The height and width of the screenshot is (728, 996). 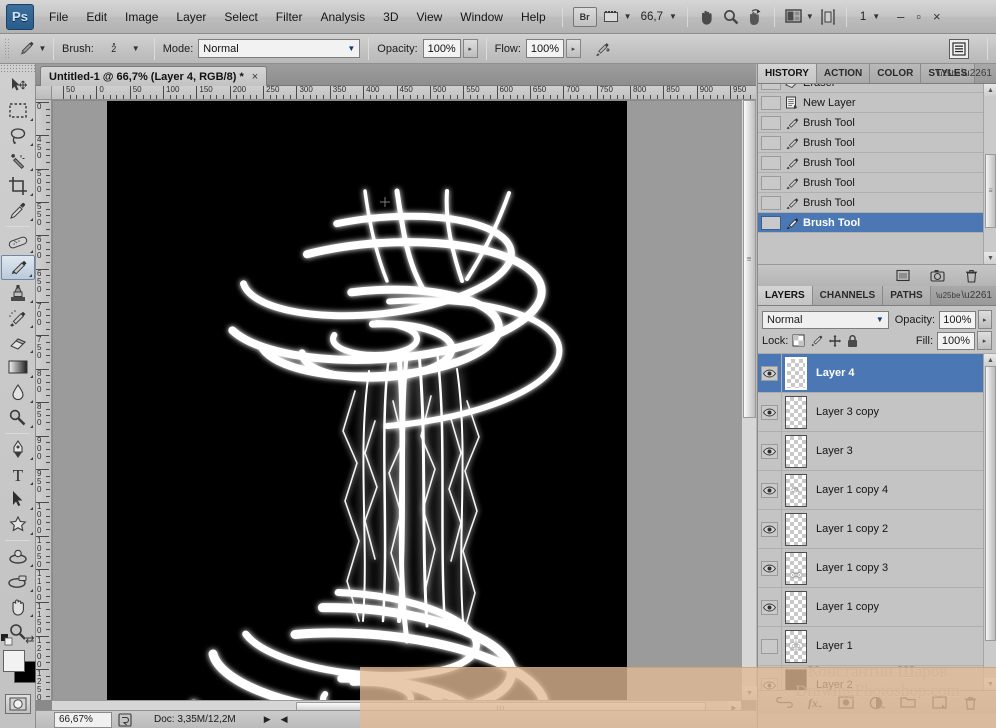 I want to click on rotate-view-button, so click(x=755, y=17).